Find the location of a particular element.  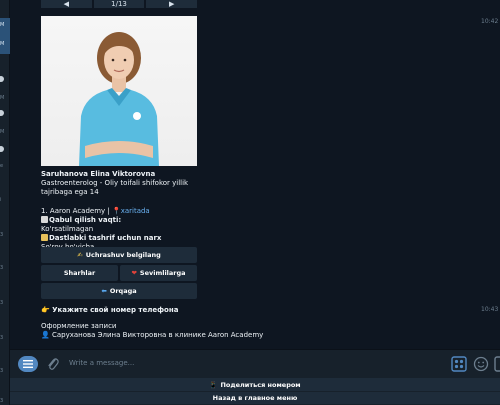

paperclip-icon is located at coordinates (53, 364).